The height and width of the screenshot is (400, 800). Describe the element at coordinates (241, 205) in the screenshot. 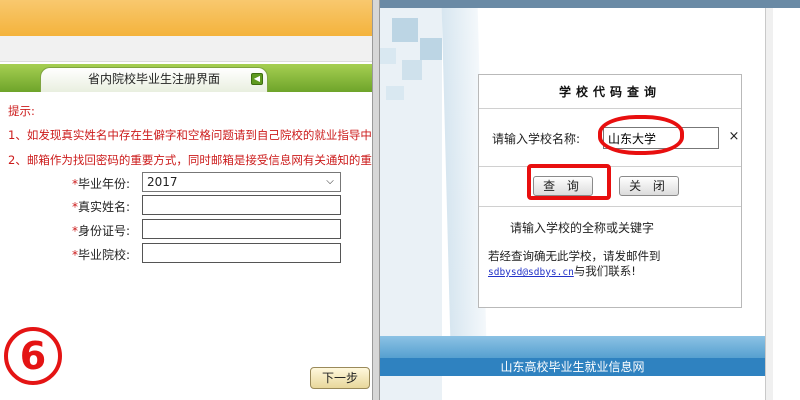

I see `real-name-field` at that location.